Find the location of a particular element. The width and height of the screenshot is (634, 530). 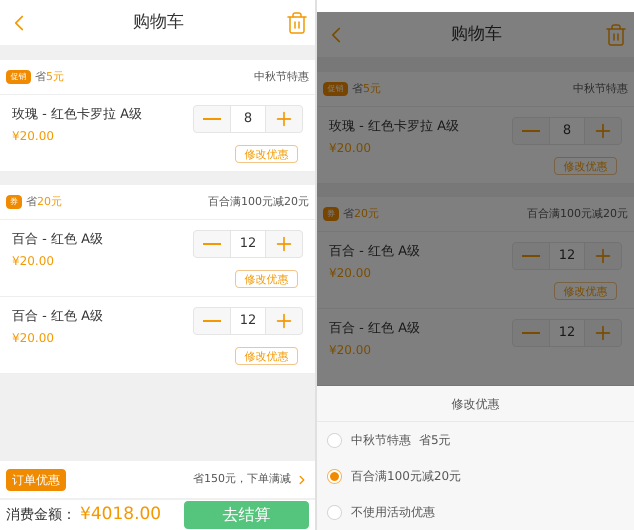

option-label: 百合满100元减20元 is located at coordinates (406, 476).